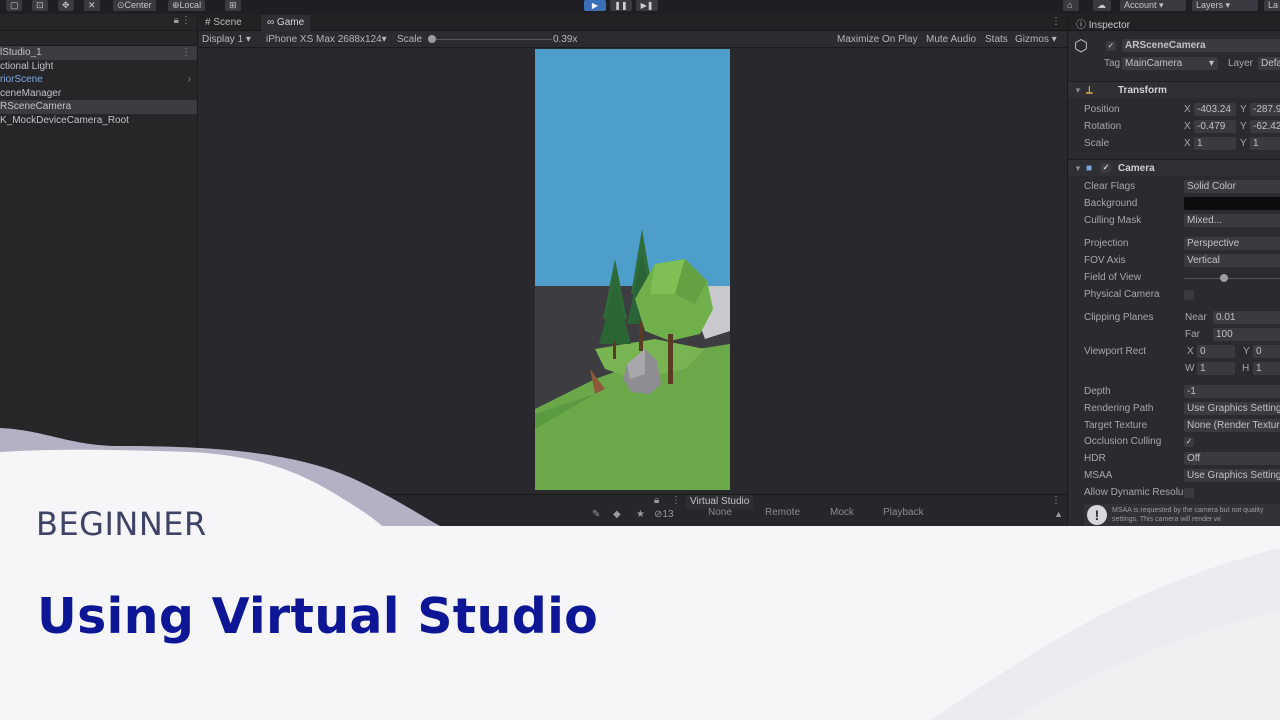  Describe the element at coordinates (1170, 63) in the screenshot. I see `tag-dropdown: MainCamera ▾` at that location.